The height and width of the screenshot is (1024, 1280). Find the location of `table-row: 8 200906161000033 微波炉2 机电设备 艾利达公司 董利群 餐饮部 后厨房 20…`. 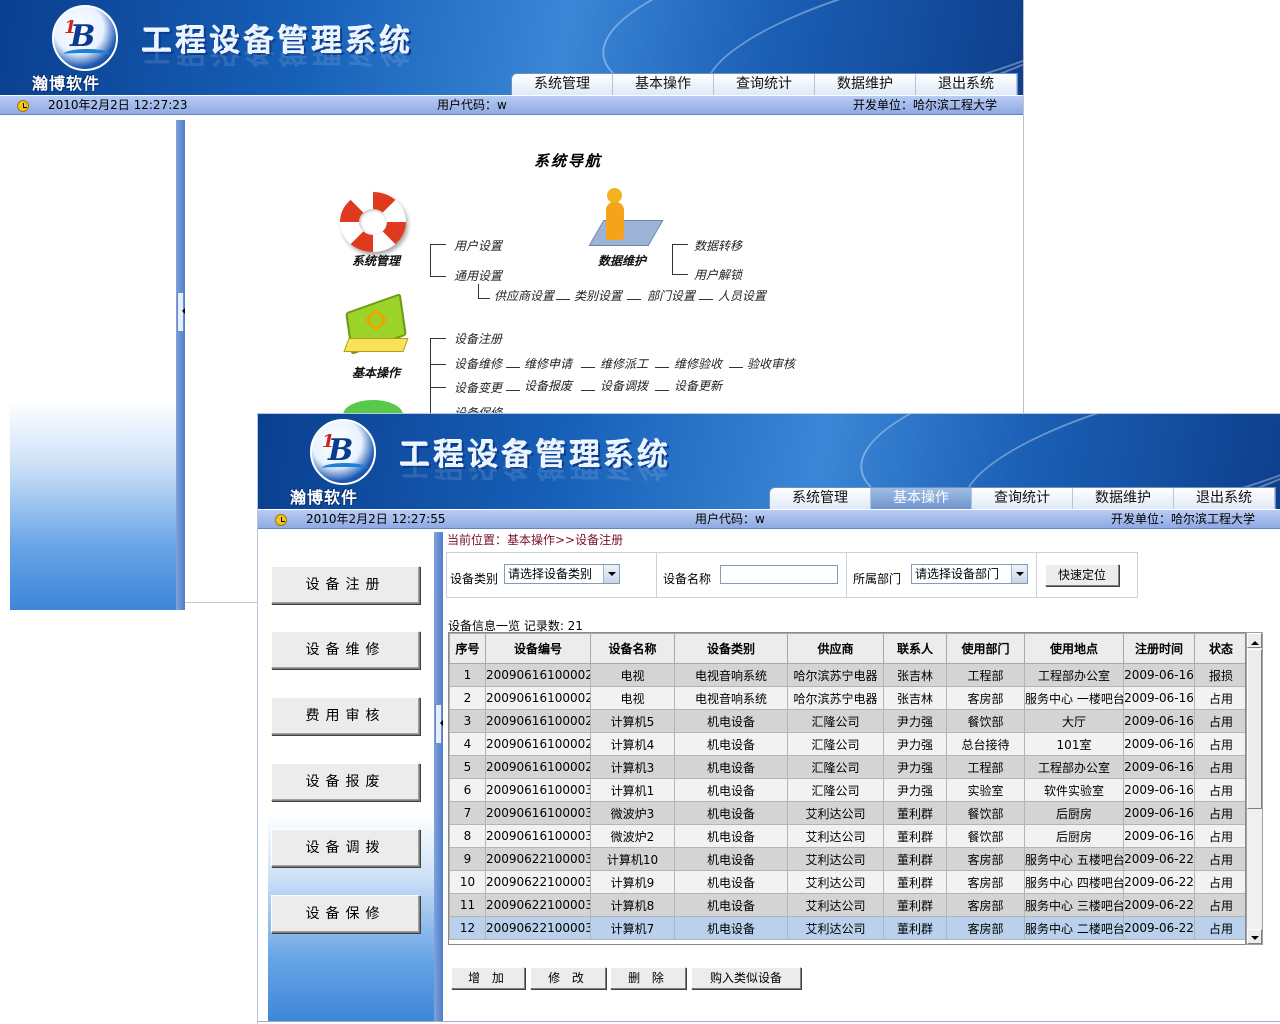

table-row: 8 200906161000033 微波炉2 机电设备 艾利达公司 董利群 餐饮部 后厨房 20… is located at coordinates (847, 836).